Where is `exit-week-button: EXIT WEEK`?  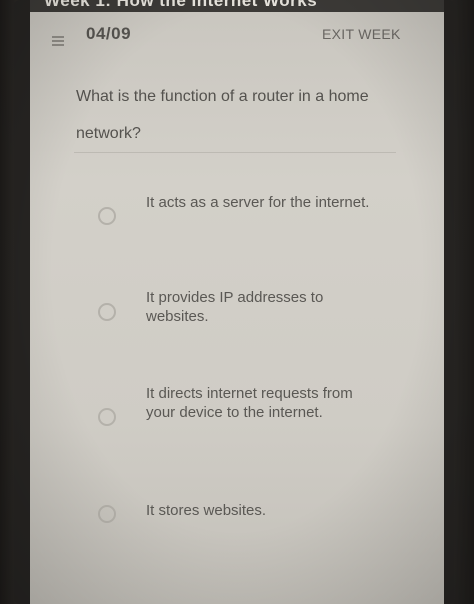
exit-week-button: EXIT WEEK is located at coordinates (361, 34).